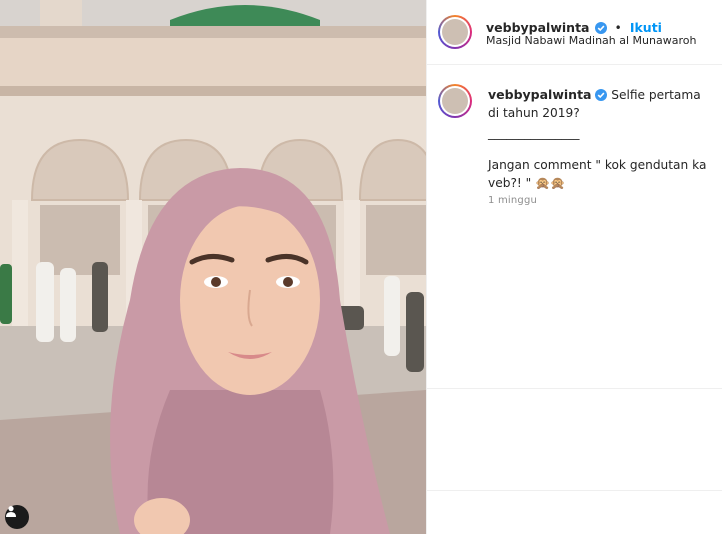  Describe the element at coordinates (646, 27) in the screenshot. I see `follow-button: Ikuti` at that location.